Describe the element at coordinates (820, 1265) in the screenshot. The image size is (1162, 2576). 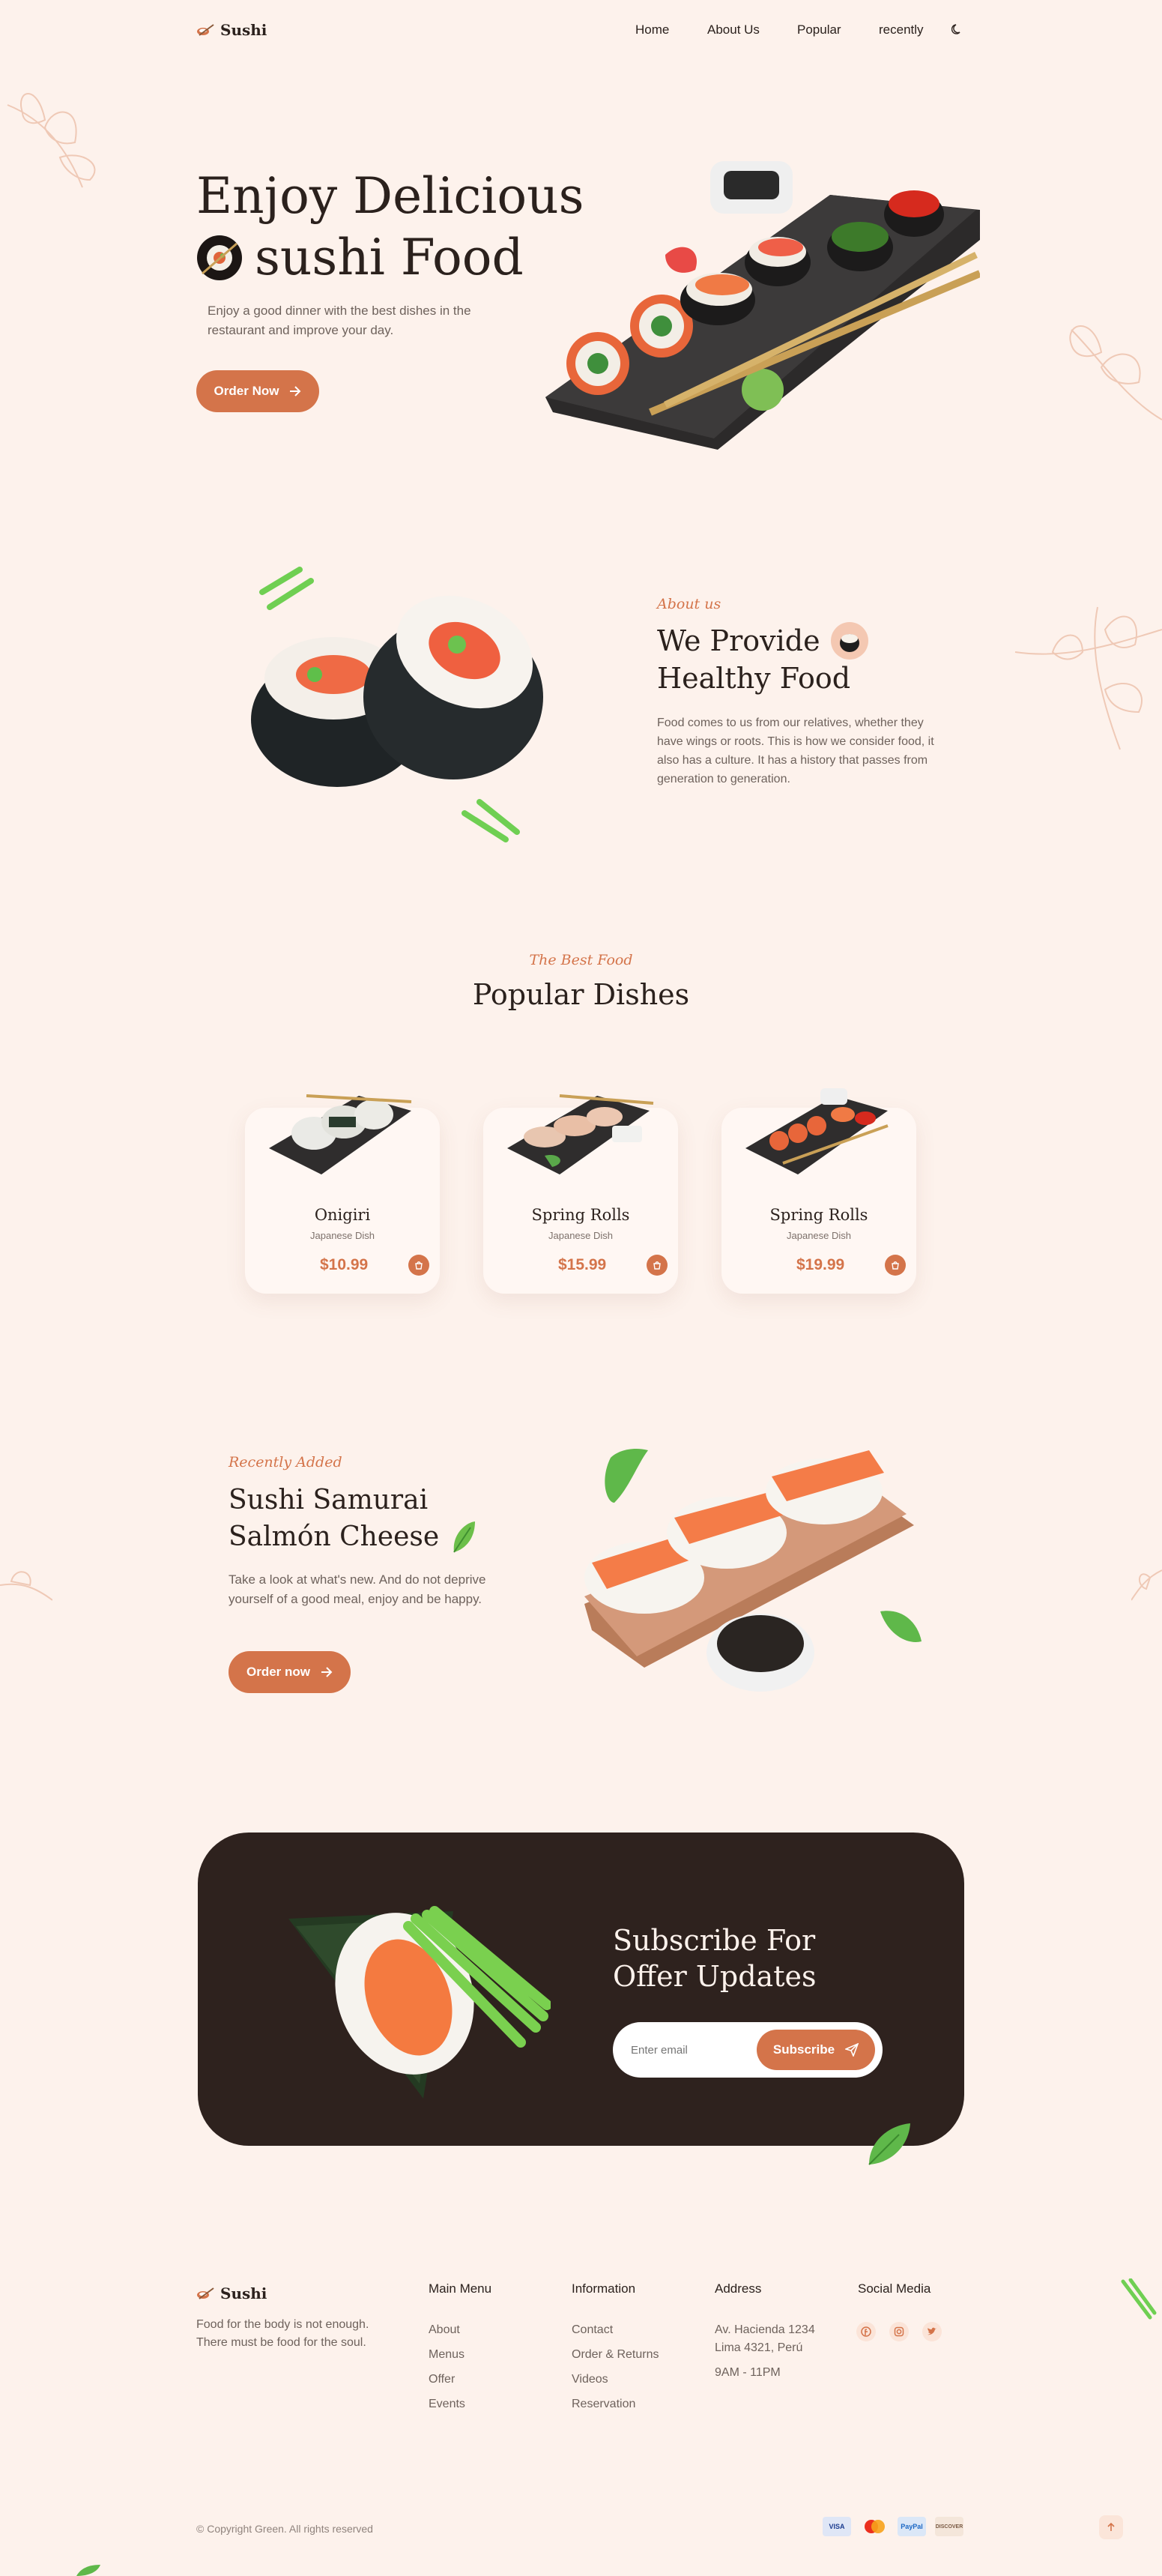
I see `dish-price: $19.99` at that location.